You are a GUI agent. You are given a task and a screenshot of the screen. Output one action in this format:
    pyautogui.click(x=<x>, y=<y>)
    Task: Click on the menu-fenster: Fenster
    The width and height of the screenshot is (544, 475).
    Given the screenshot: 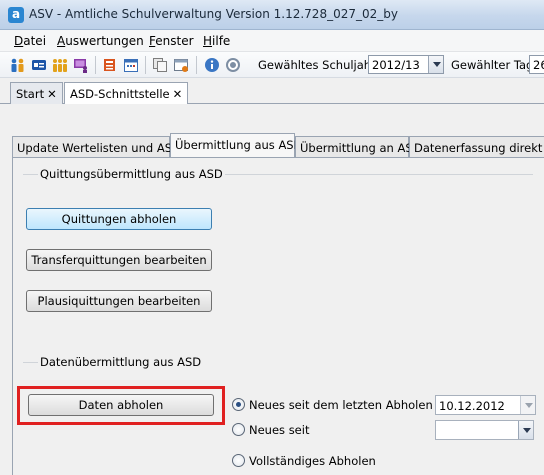 What is the action you would take?
    pyautogui.click(x=171, y=41)
    